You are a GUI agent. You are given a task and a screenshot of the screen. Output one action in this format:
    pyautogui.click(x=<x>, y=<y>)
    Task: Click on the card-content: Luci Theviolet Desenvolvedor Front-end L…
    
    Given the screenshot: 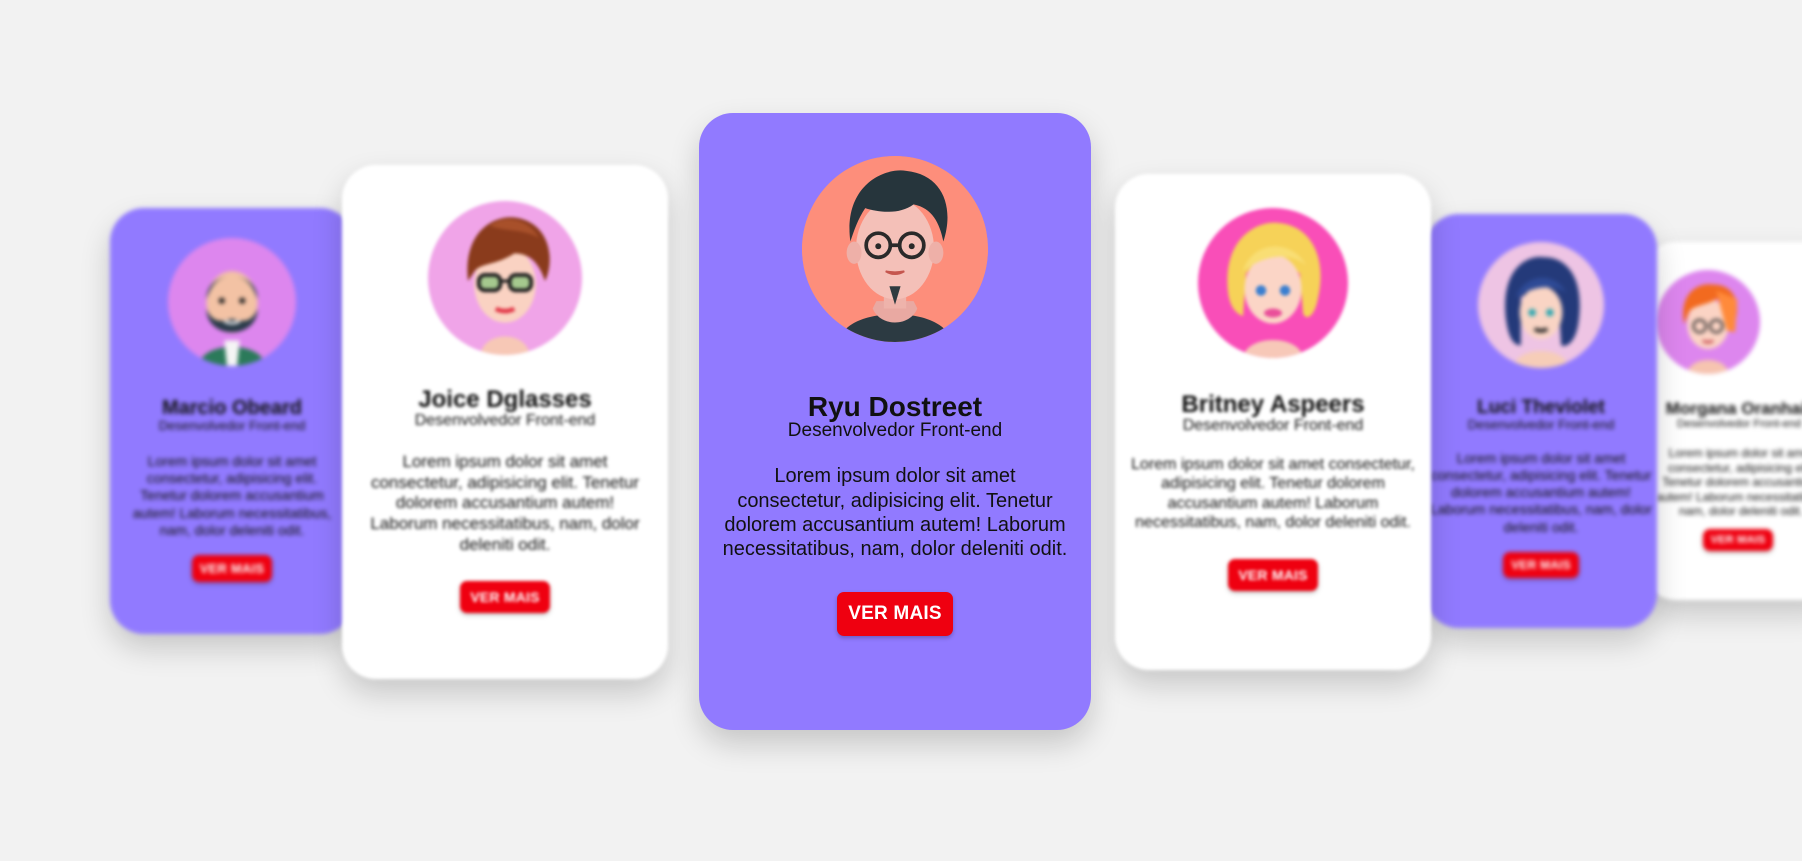 What is the action you would take?
    pyautogui.click(x=1541, y=421)
    